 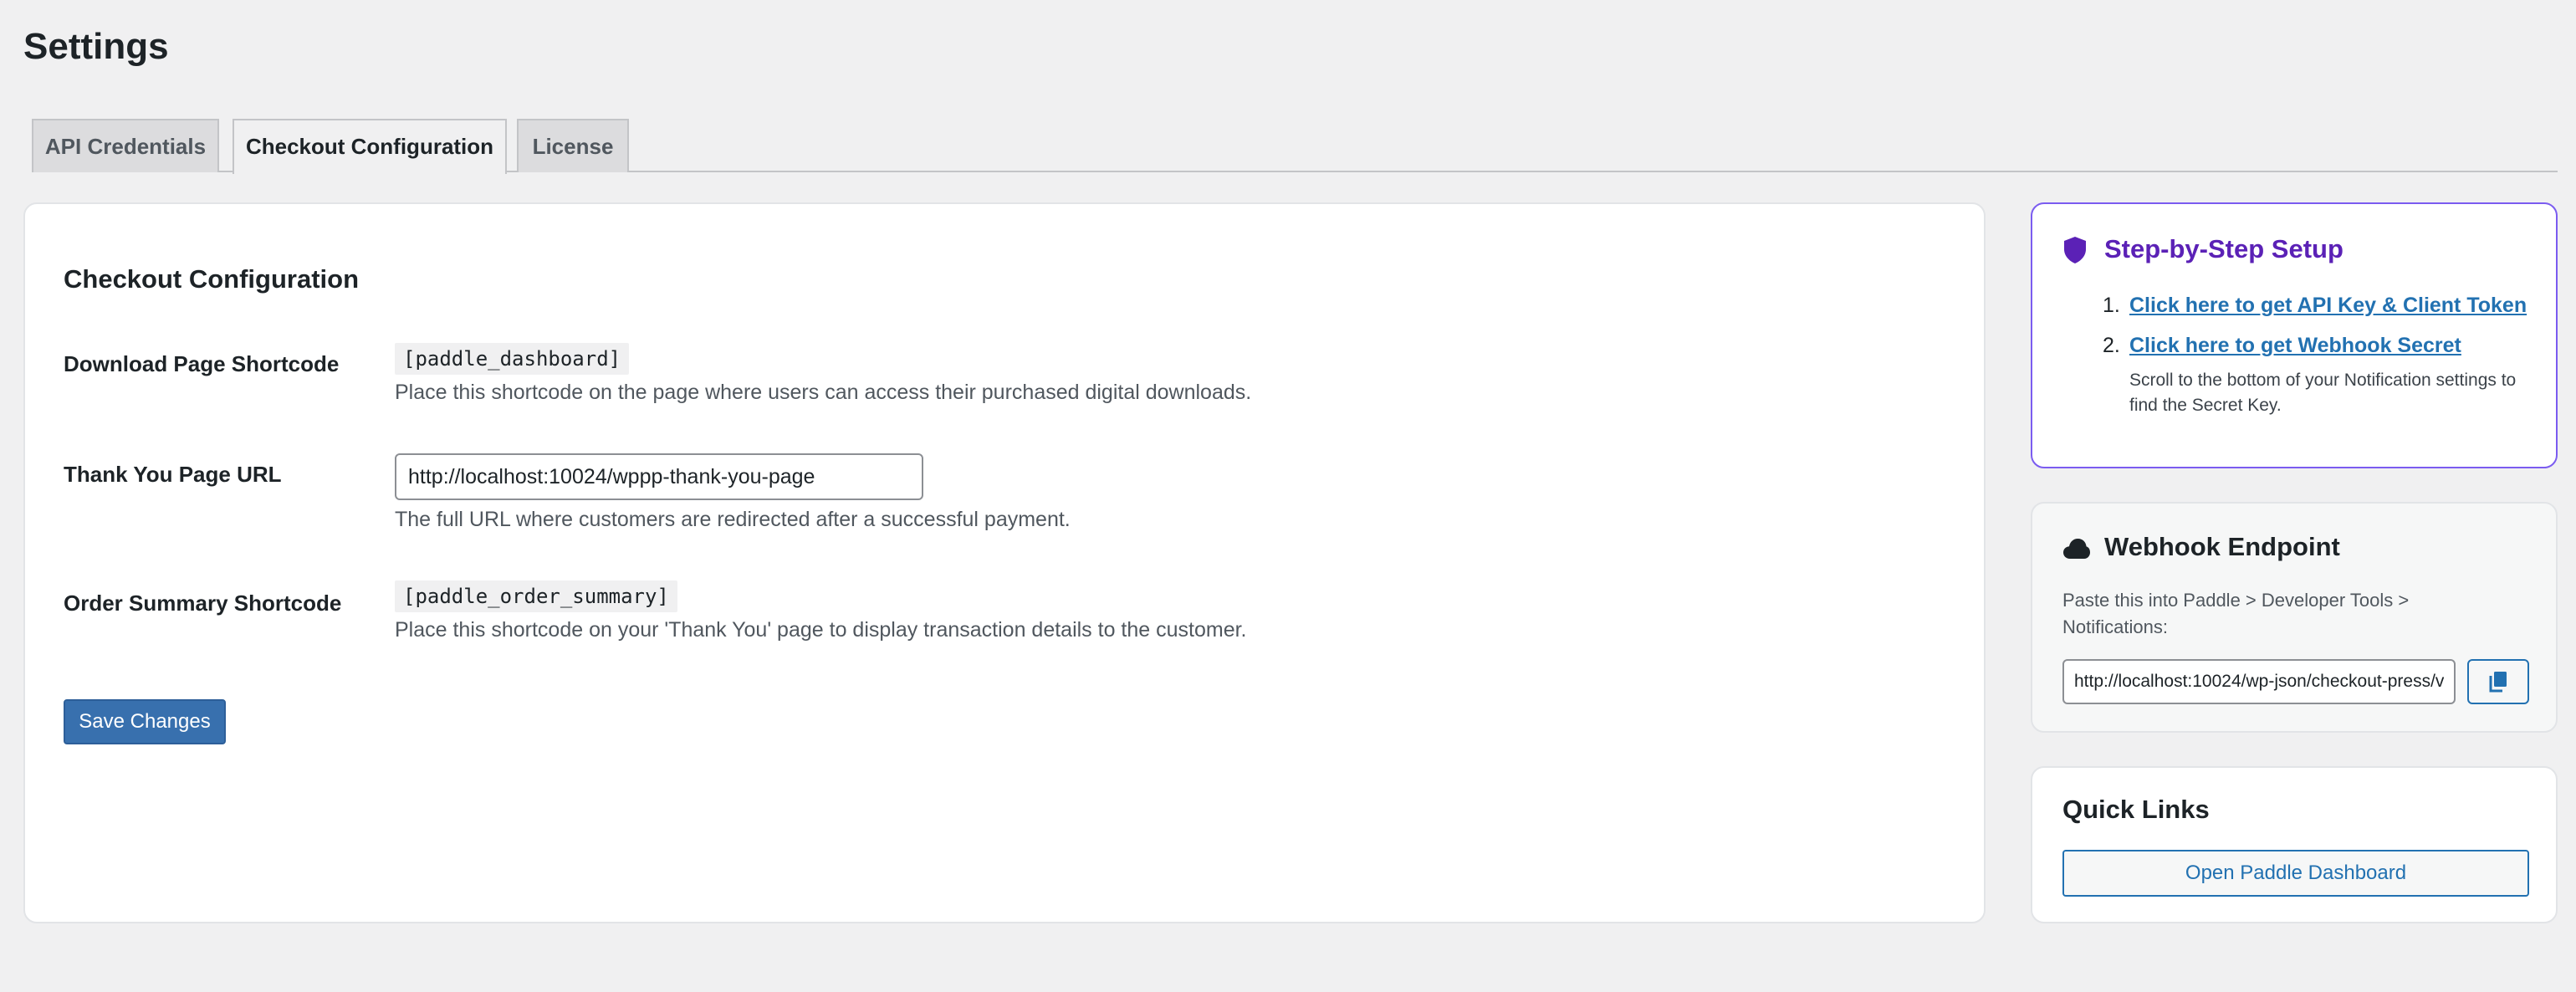 I want to click on quick-links-card: Quick Links Open Paddle Dashboard, so click(x=2294, y=844).